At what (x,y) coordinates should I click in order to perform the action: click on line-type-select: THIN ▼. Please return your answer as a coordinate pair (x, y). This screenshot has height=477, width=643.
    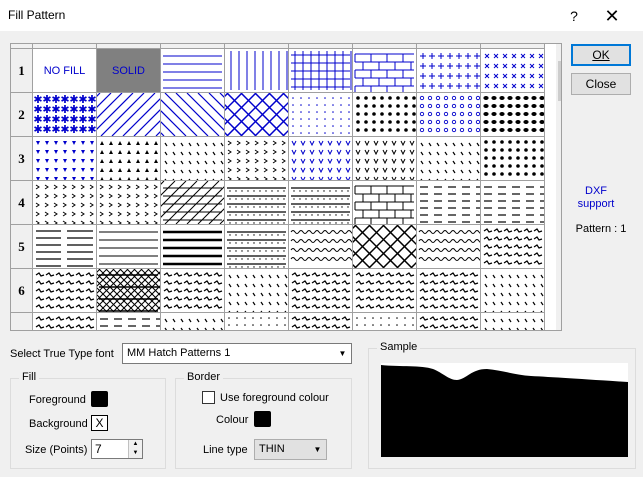
    Looking at the image, I should click on (290, 449).